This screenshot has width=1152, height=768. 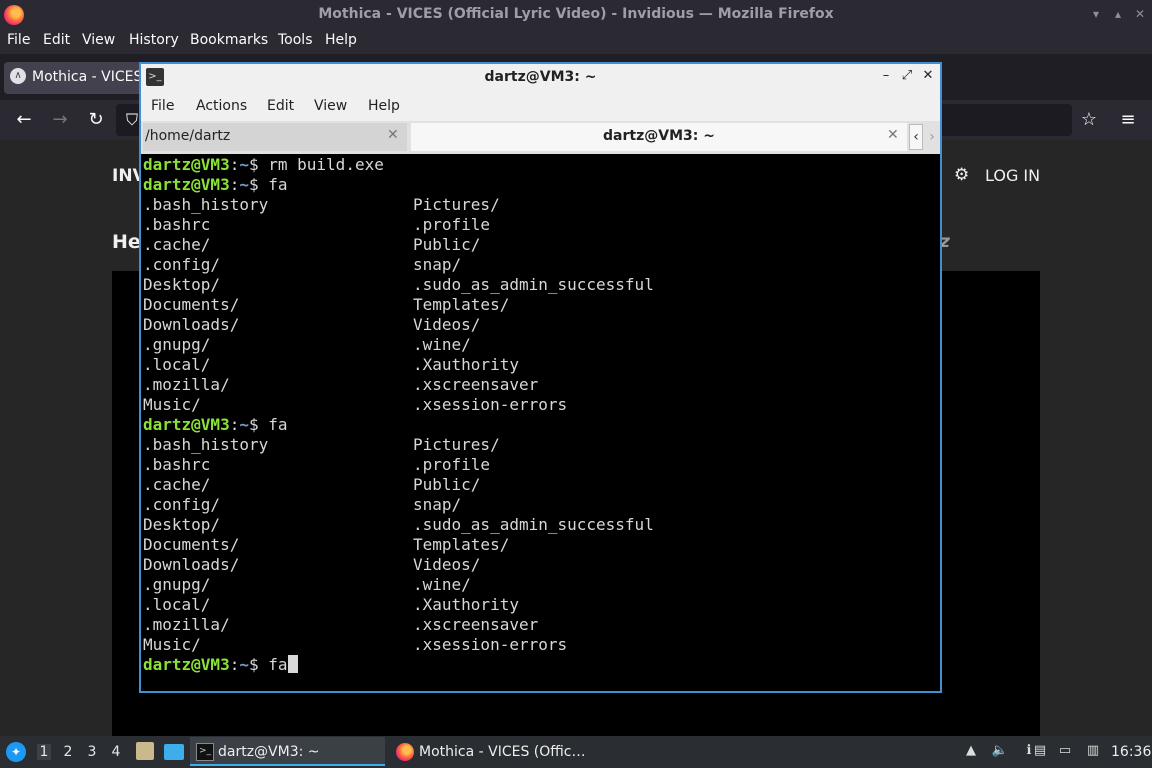 I want to click on listing-entry: .local/, so click(x=177, y=364).